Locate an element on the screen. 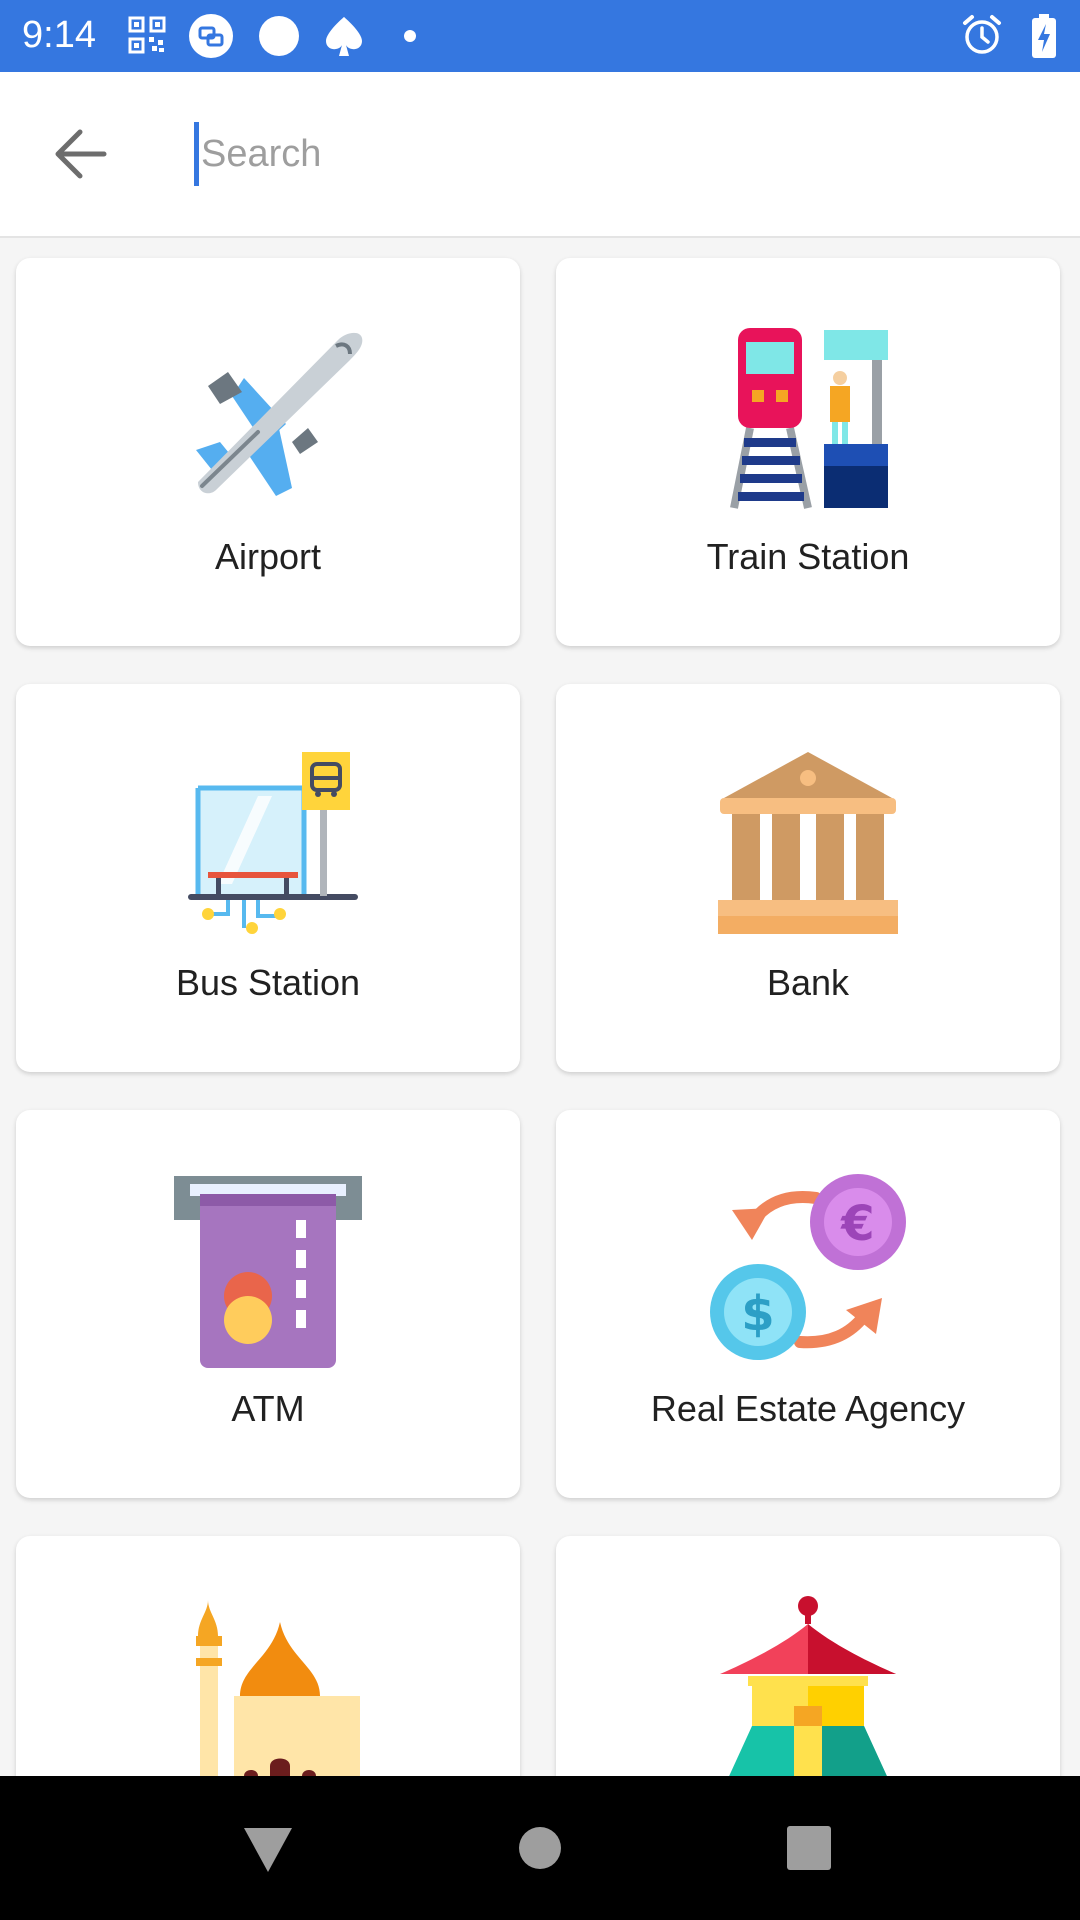  mosque-icon is located at coordinates (278, 1688).